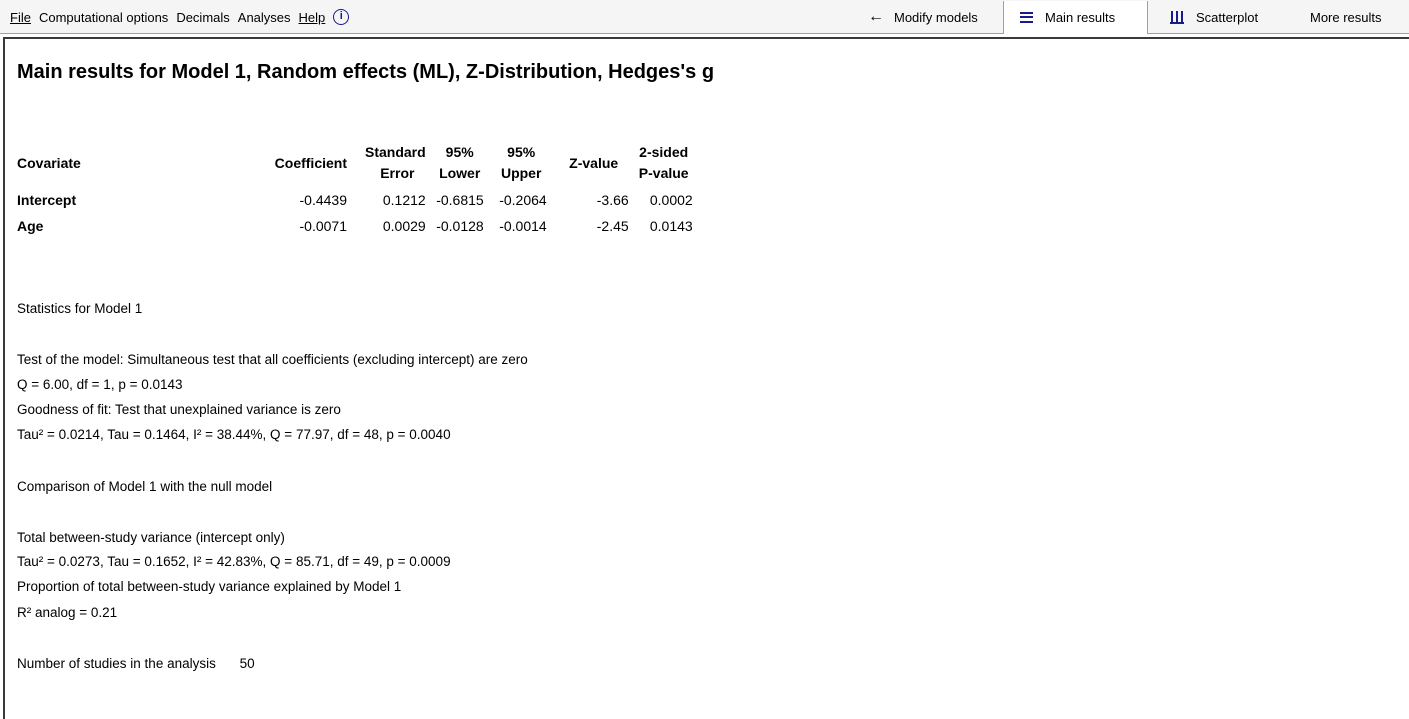 Image resolution: width=1409 pixels, height=719 pixels. What do you see at coordinates (521, 173) in the screenshot?
I see `header-upper-line2: Upper` at bounding box center [521, 173].